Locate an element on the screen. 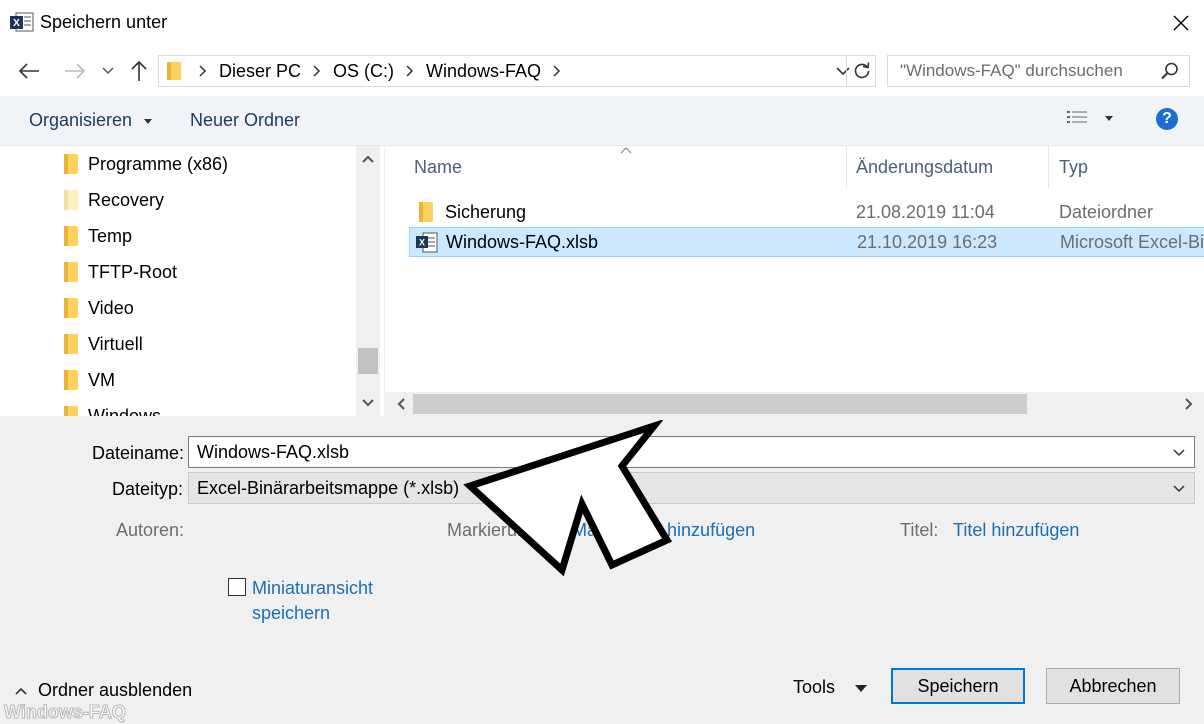 The height and width of the screenshot is (724, 1204). scroll-up-button is located at coordinates (368, 159).